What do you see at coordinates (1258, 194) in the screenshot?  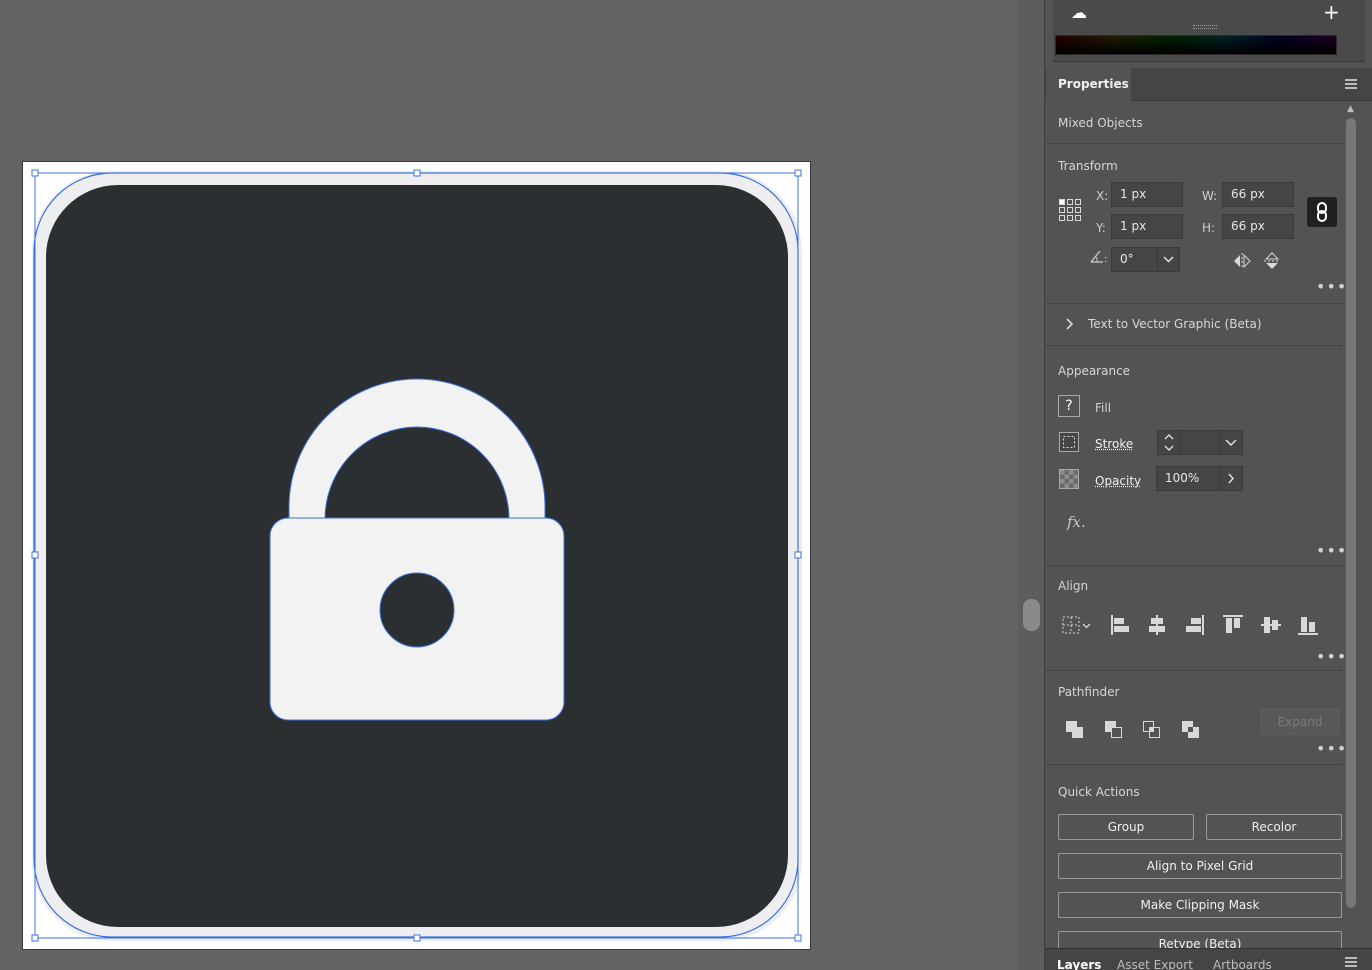 I see `width-field: 66 px` at bounding box center [1258, 194].